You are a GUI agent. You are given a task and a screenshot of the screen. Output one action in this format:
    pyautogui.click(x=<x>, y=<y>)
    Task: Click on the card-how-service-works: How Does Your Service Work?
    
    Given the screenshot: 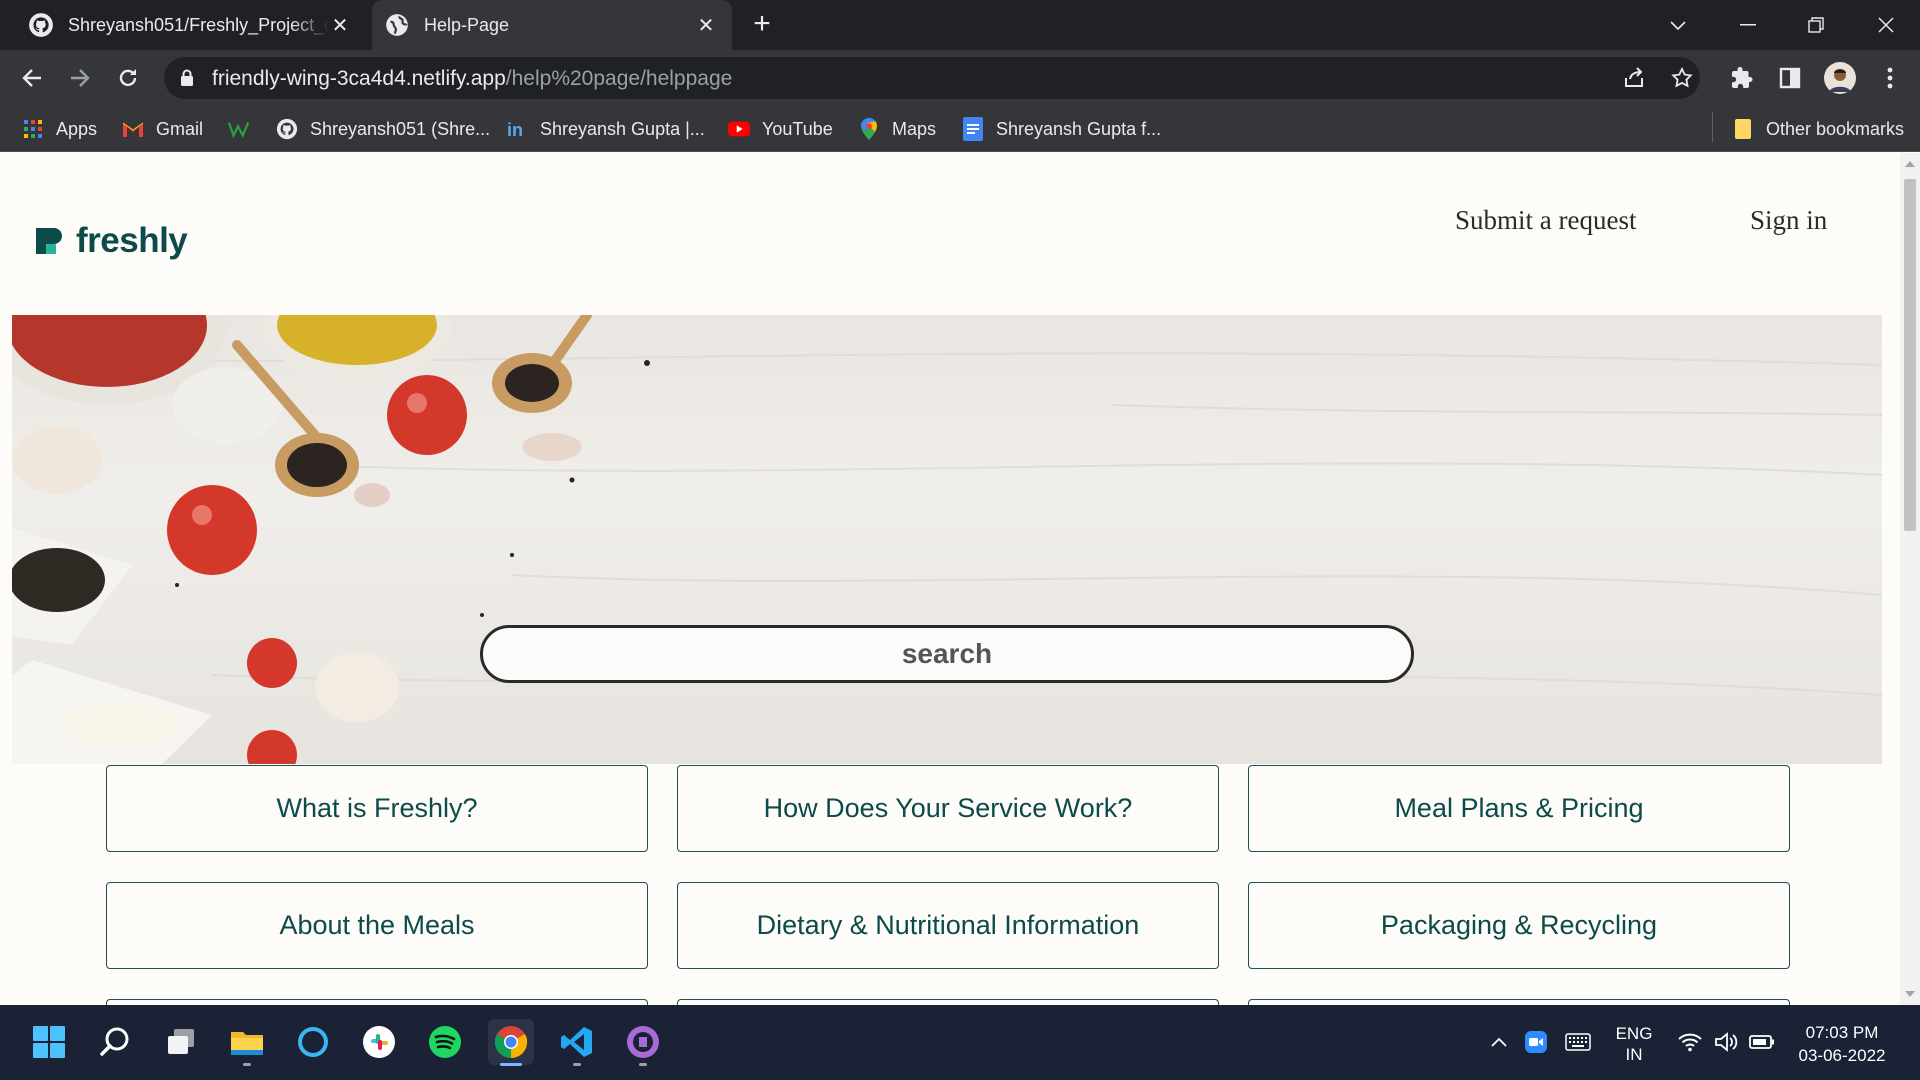 What is the action you would take?
    pyautogui.click(x=948, y=808)
    